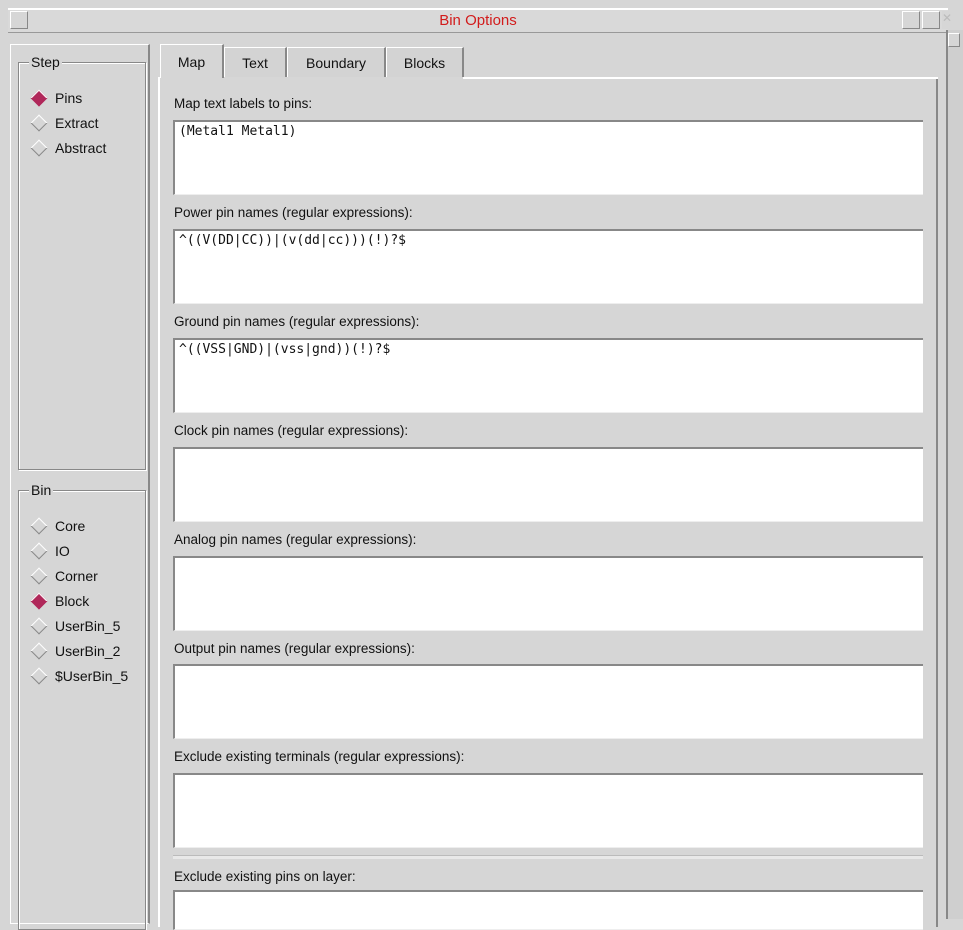 Image resolution: width=963 pixels, height=930 pixels. I want to click on minimize-button, so click(911, 20).